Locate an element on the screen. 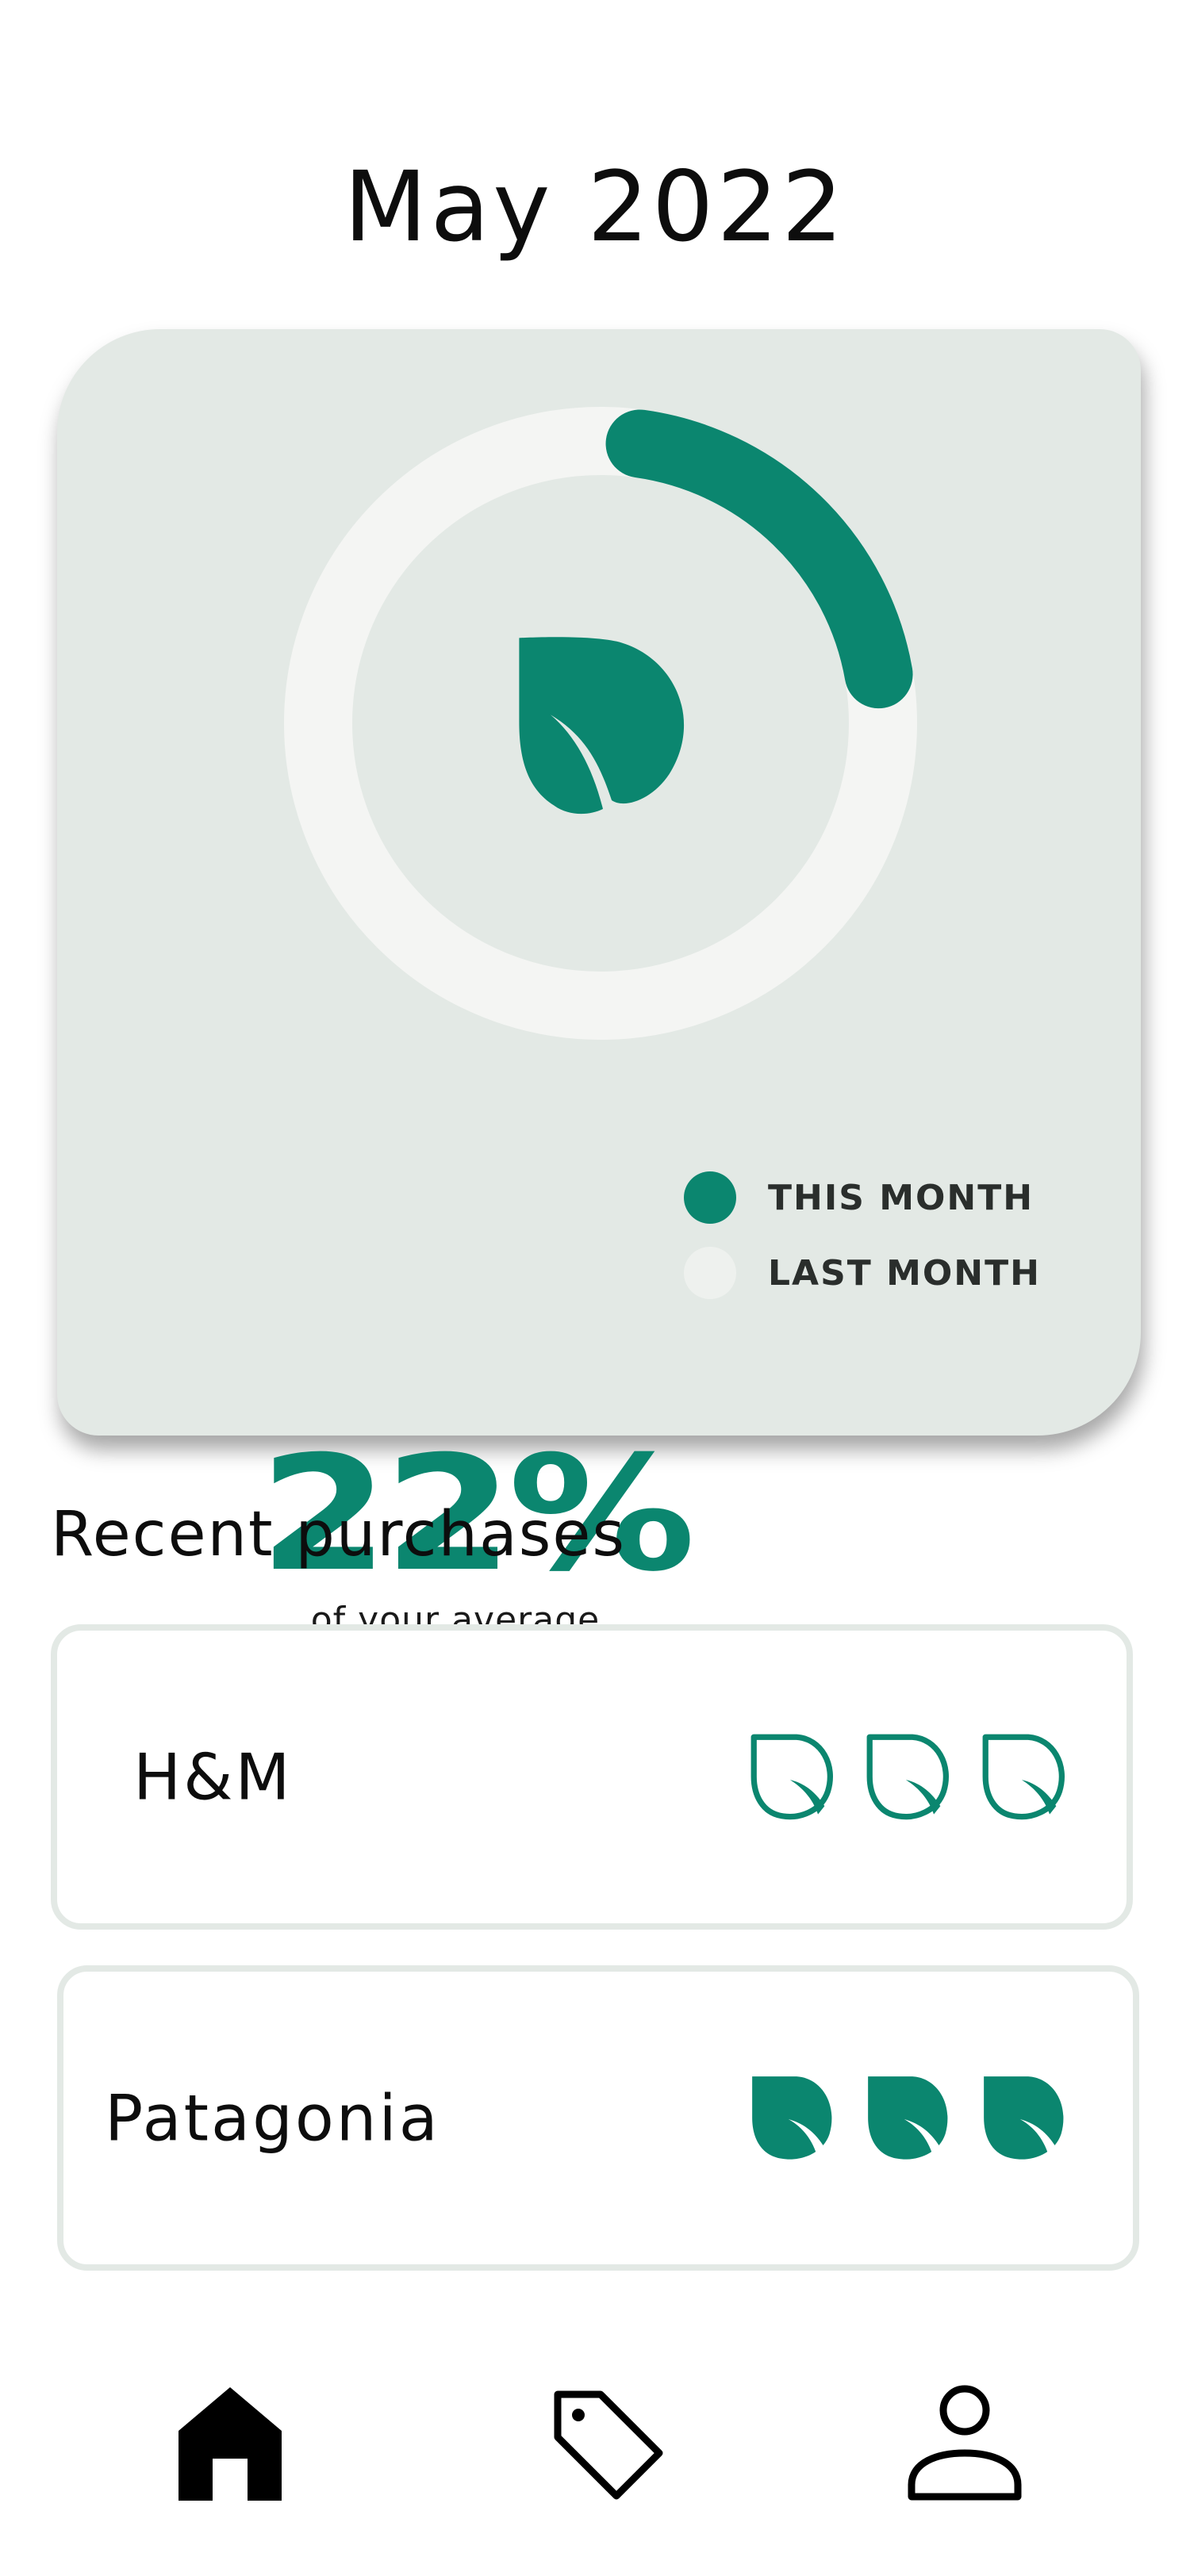 The height and width of the screenshot is (2576, 1190). legend-last-month: LAST MONTH is located at coordinates (862, 1273).